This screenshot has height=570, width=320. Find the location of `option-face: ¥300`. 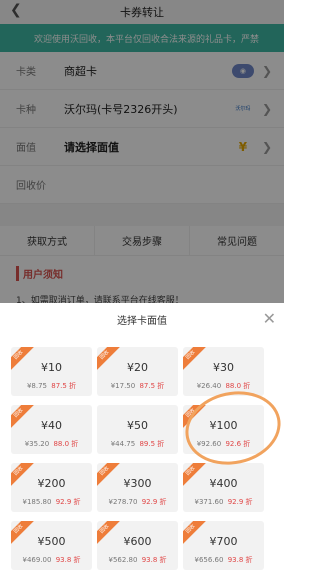

option-face: ¥300 is located at coordinates (137, 483).